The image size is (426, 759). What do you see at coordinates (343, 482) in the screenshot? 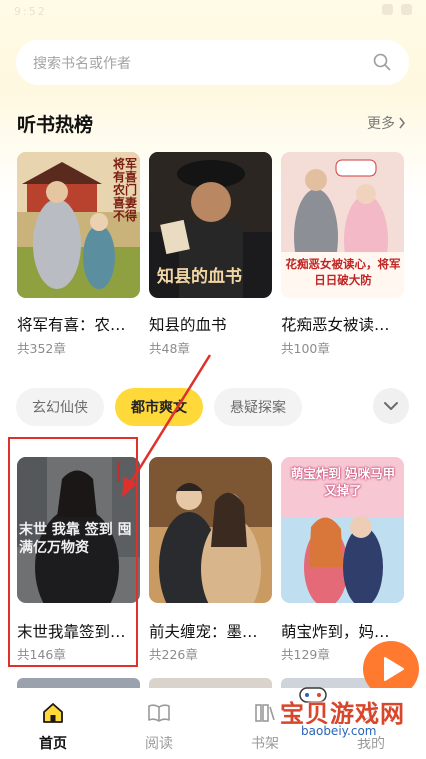
I see `cover-text: 萌宝炸到 妈咪马甲又掉了` at bounding box center [343, 482].